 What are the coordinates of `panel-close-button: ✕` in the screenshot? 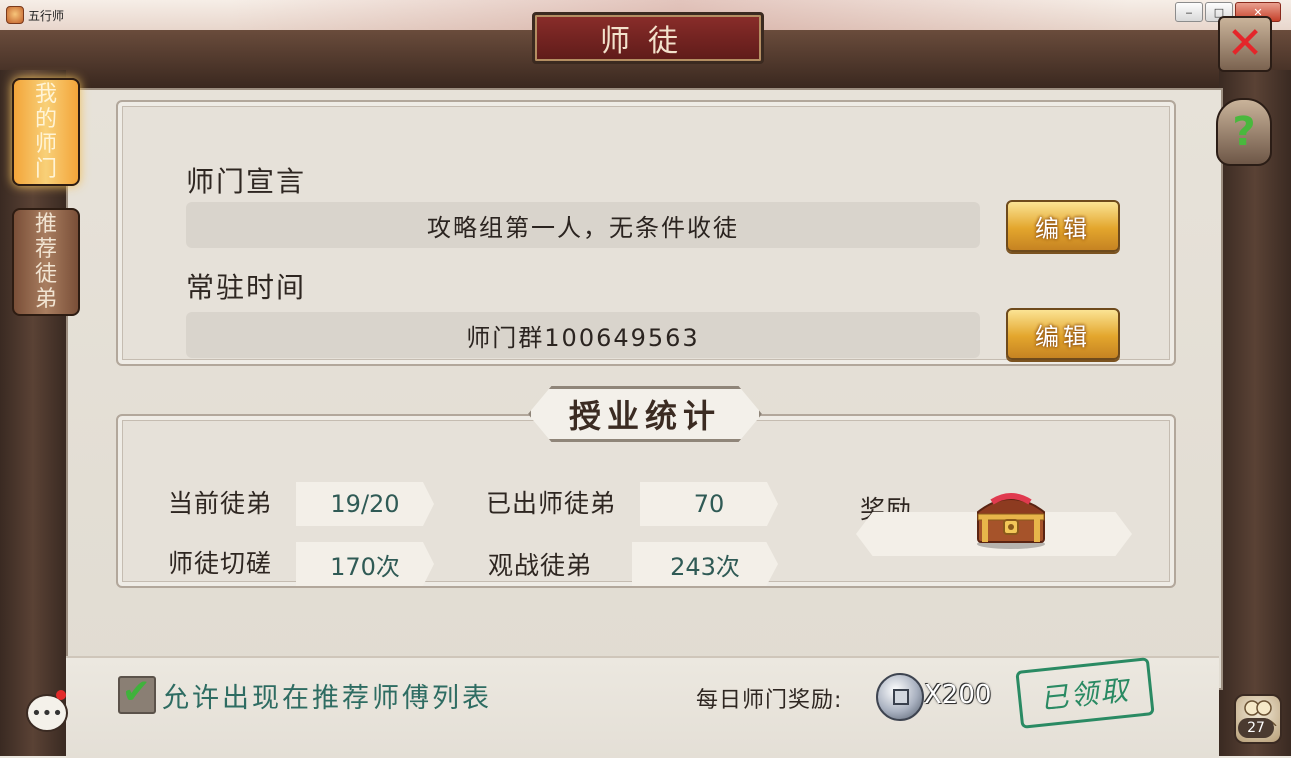 It's located at (1245, 44).